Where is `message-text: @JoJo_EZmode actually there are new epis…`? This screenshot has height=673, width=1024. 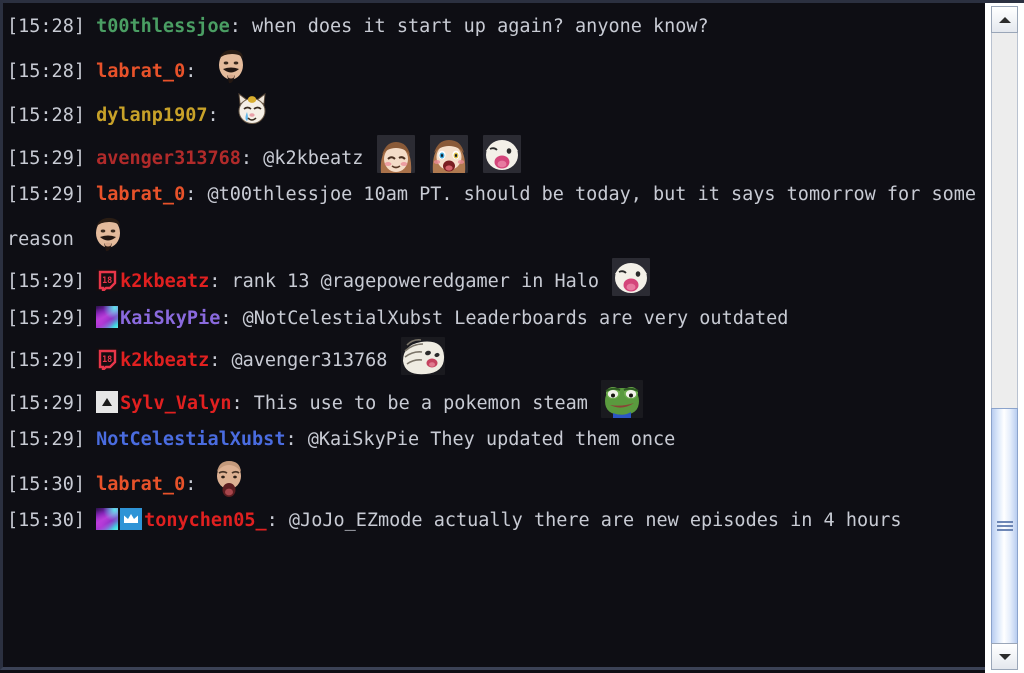
message-text: @JoJo_EZmode actually there are new epis… is located at coordinates (589, 520).